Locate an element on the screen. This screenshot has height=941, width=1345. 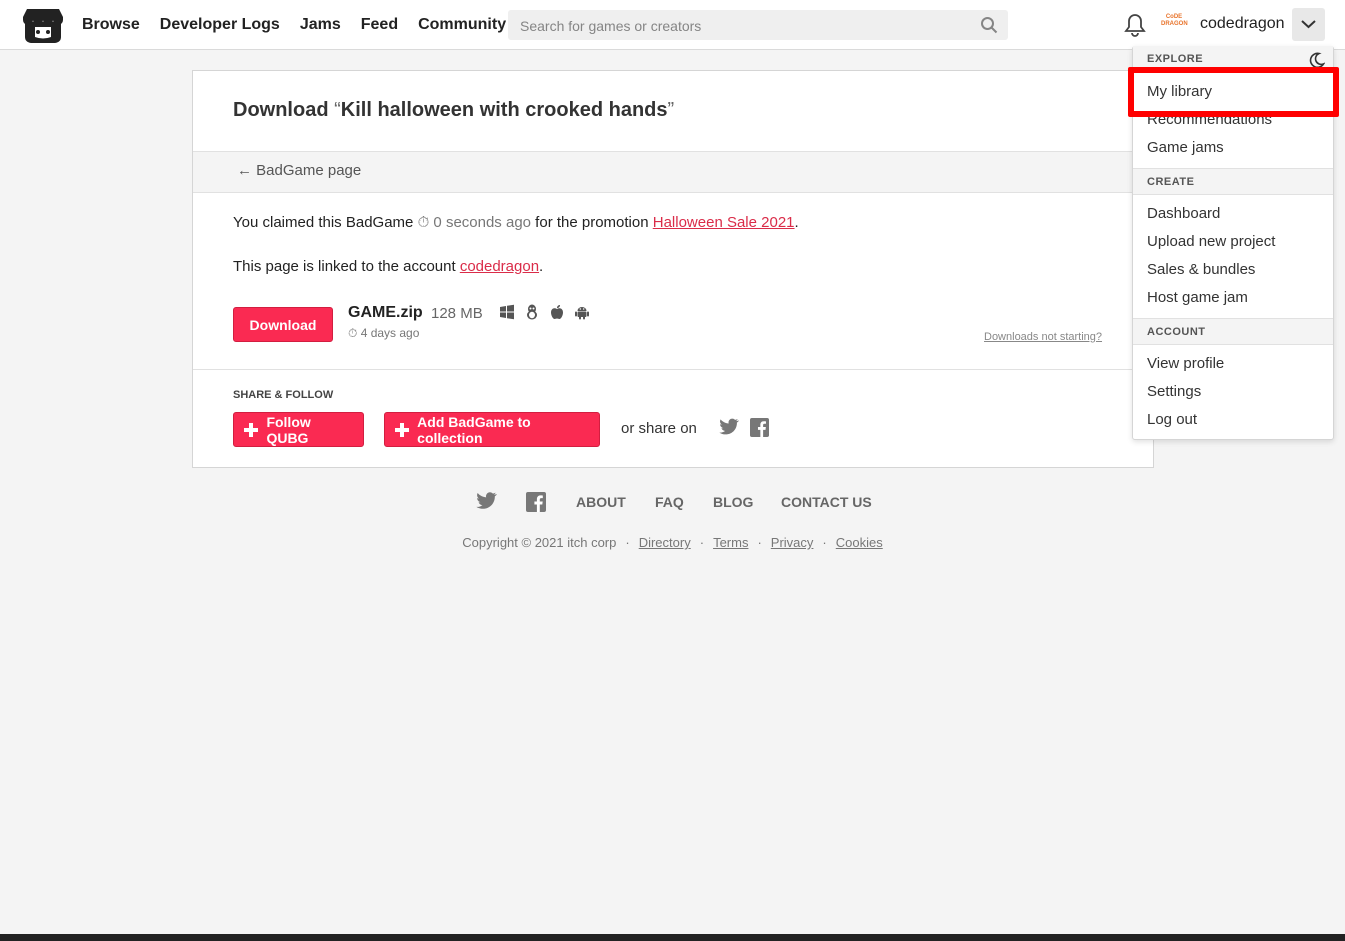
search-icon is located at coordinates (989, 25).